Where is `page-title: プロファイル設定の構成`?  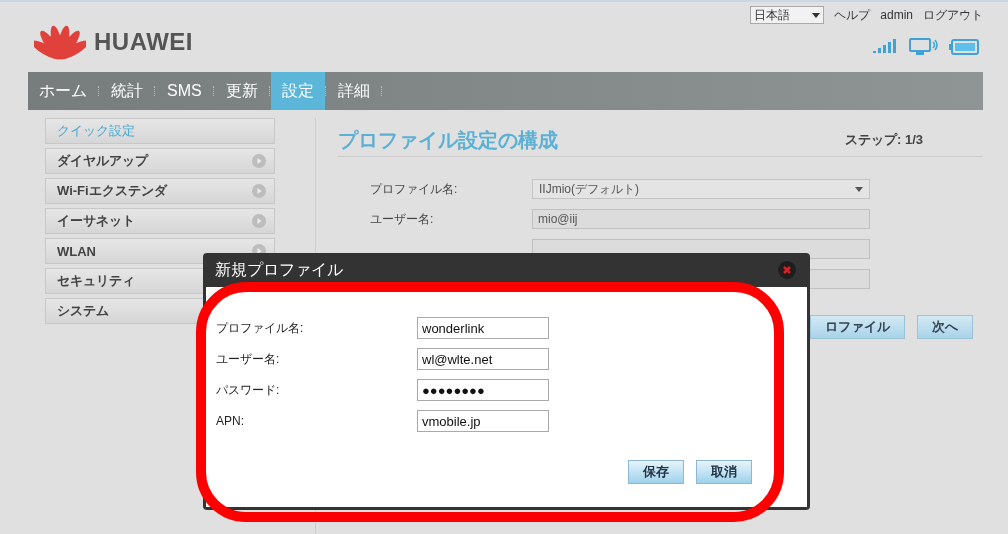
page-title: プロファイル設定の構成 is located at coordinates (448, 140).